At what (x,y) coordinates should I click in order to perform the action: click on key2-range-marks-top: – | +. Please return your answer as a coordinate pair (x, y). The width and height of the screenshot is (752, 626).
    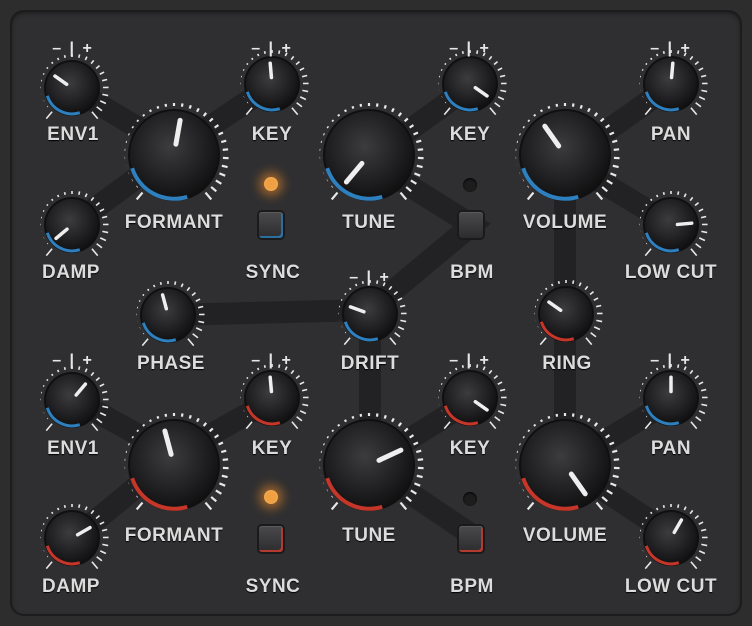
    Looking at the image, I should click on (470, 48).